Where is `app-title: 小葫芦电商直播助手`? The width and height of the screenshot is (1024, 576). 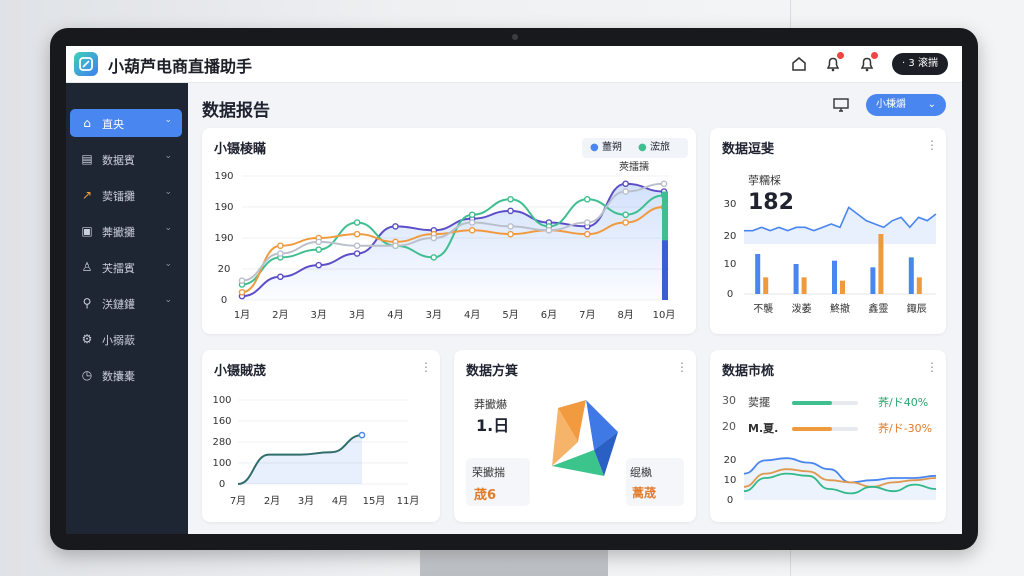
app-title: 小葫芦电商直播助手 is located at coordinates (180, 66).